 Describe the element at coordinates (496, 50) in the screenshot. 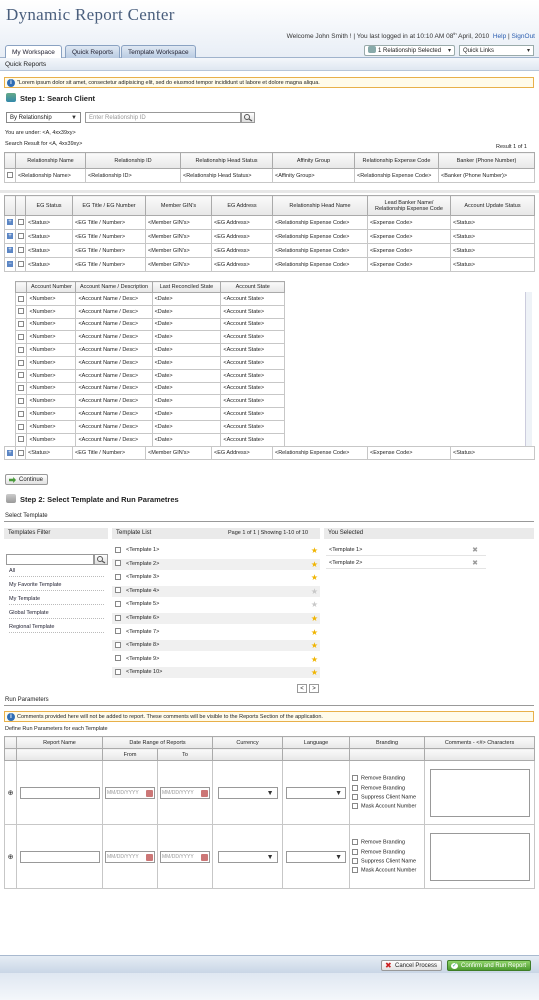

I see `quick-links-dropdown: Quick Links ▾` at that location.